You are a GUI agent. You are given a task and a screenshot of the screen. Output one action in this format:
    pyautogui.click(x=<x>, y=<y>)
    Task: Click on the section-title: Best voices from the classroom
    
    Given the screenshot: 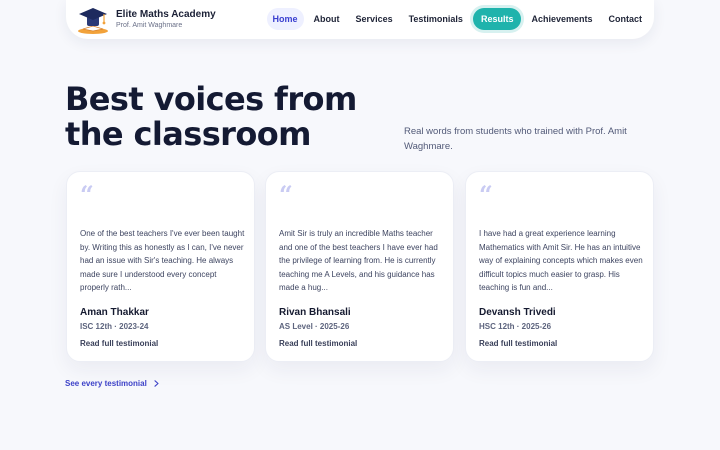 What is the action you would take?
    pyautogui.click(x=211, y=116)
    